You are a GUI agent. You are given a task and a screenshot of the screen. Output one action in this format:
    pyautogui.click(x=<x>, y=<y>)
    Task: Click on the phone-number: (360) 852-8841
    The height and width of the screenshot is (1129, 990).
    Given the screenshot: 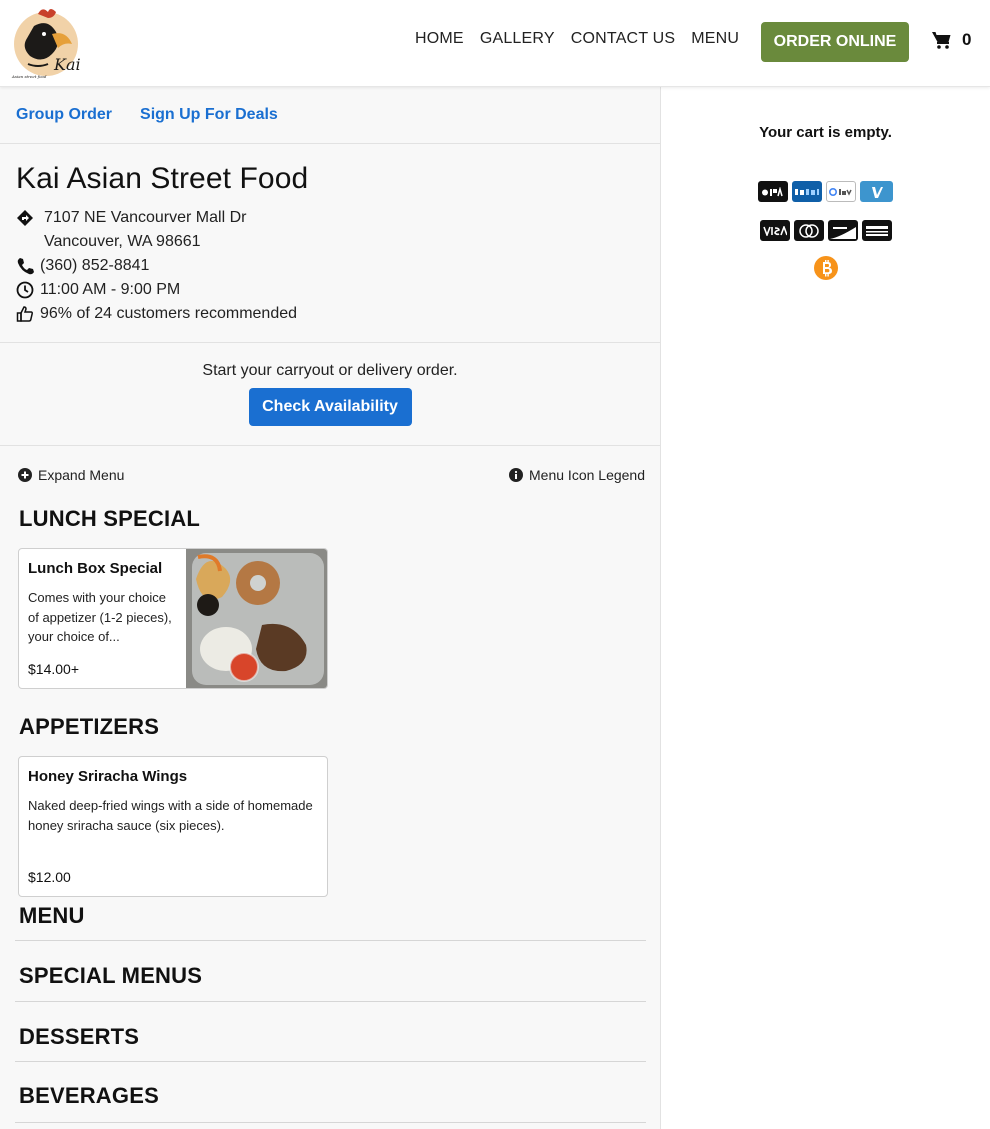 What is the action you would take?
    pyautogui.click(x=95, y=265)
    